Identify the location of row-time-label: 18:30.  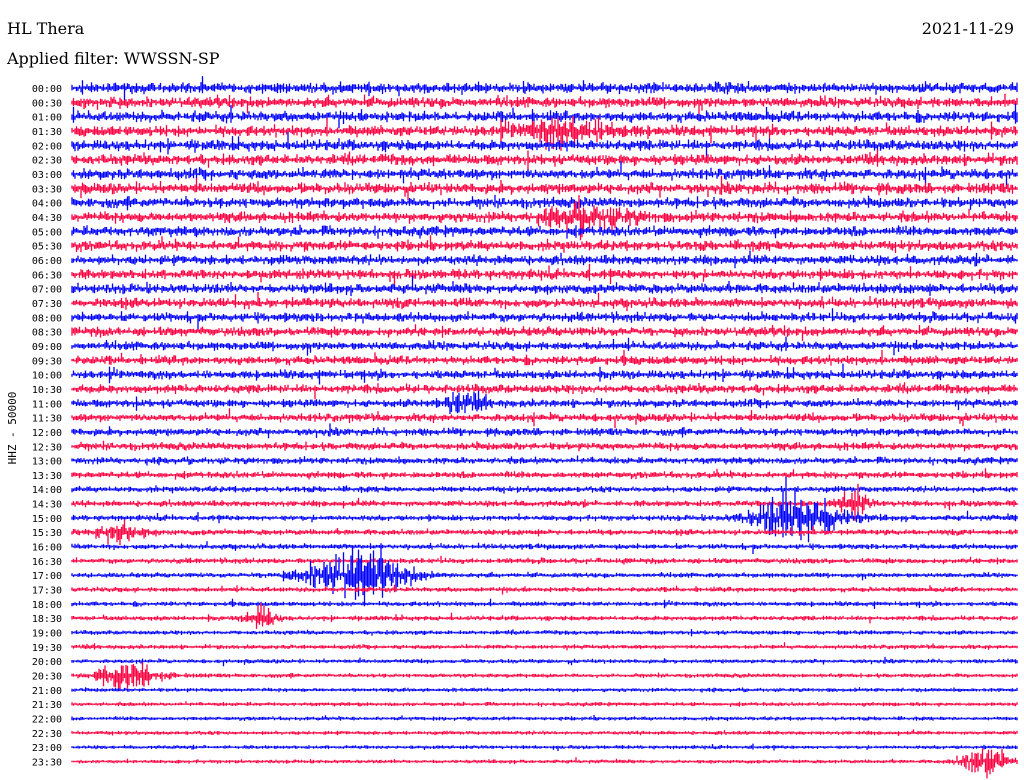
(47, 619).